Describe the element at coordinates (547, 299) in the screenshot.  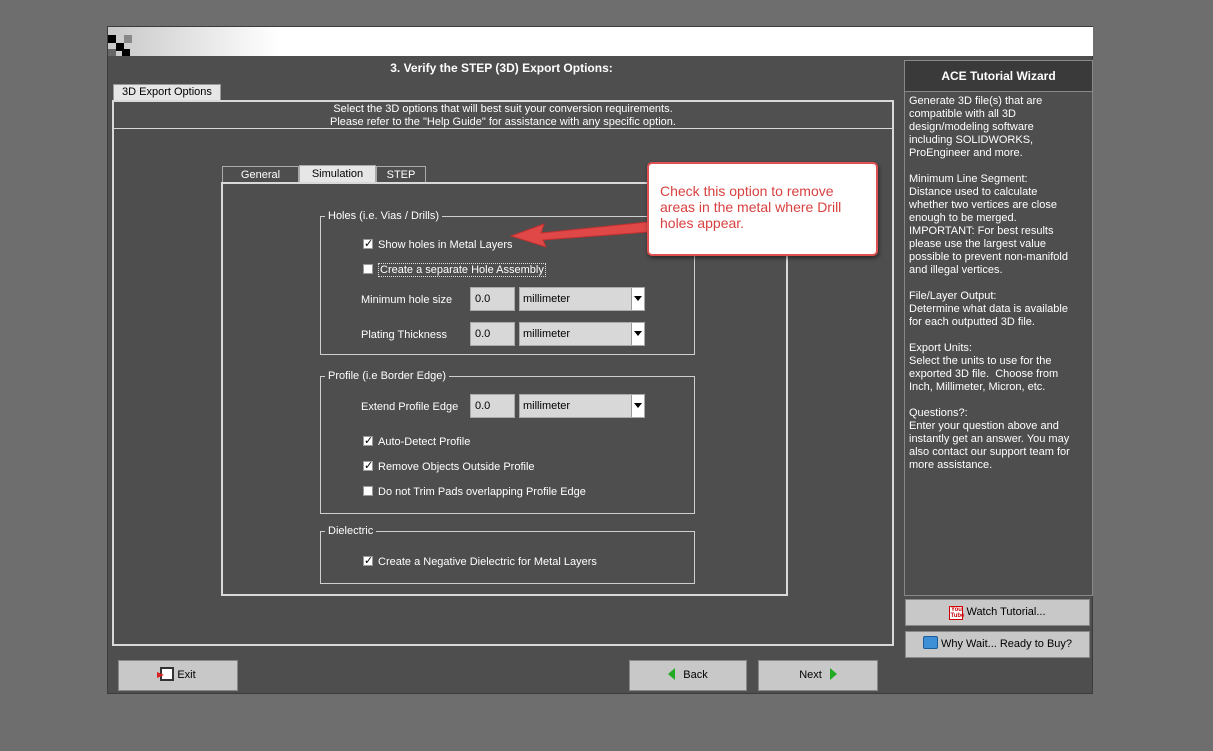
I see `min-hole-unit-value: millimeter` at that location.